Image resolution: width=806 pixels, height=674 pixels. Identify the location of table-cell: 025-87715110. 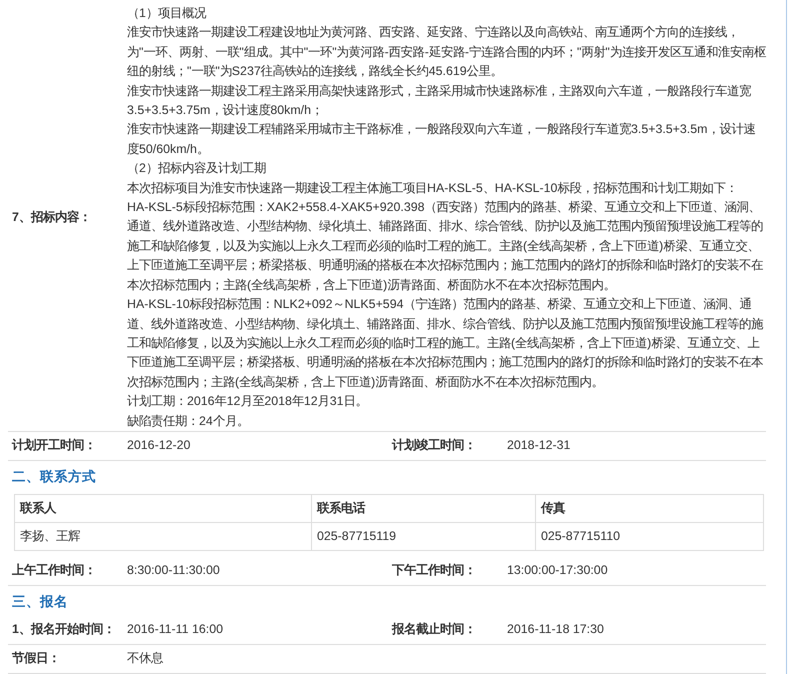
(650, 536).